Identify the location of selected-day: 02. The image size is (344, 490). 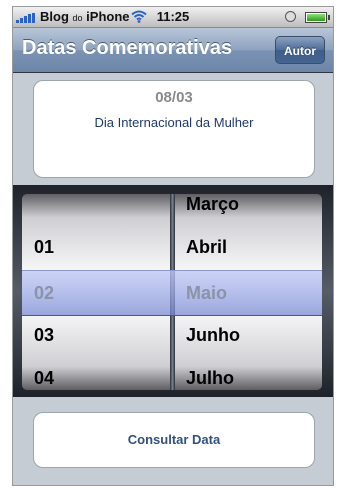
(44, 293).